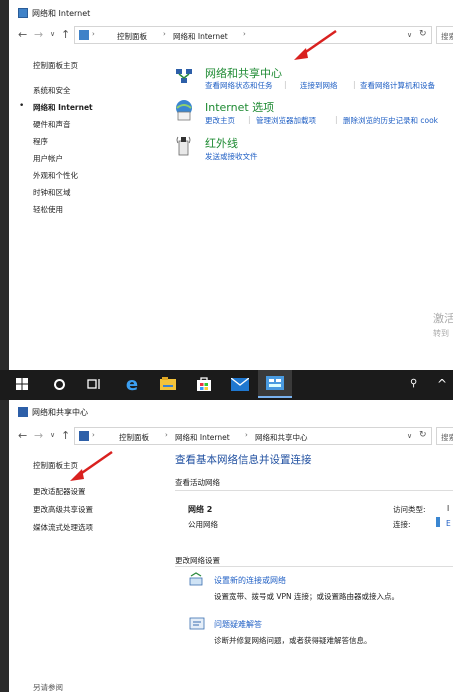 The height and width of the screenshot is (692, 453). I want to click on link-connect-network: 连接到网络, so click(319, 85).